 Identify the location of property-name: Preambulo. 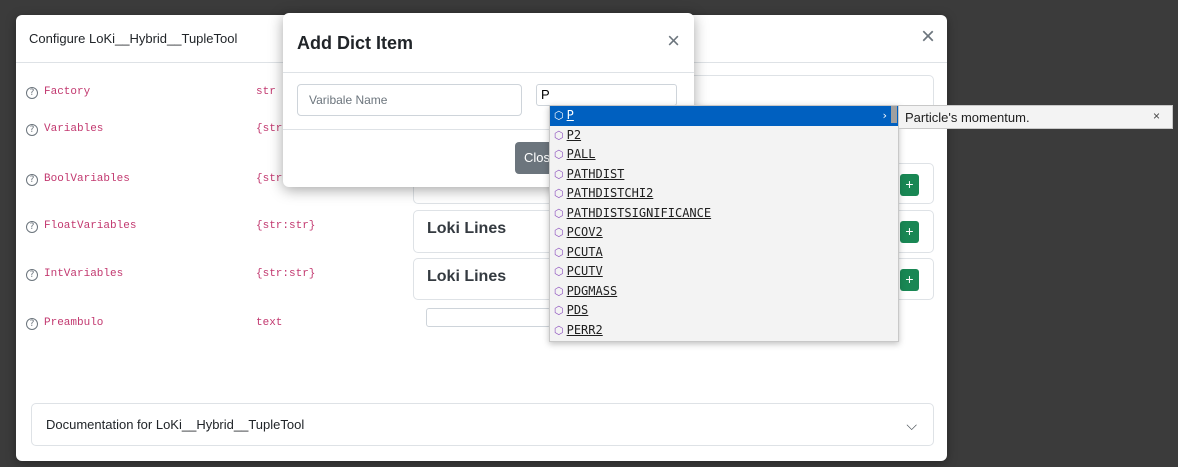
(74, 323).